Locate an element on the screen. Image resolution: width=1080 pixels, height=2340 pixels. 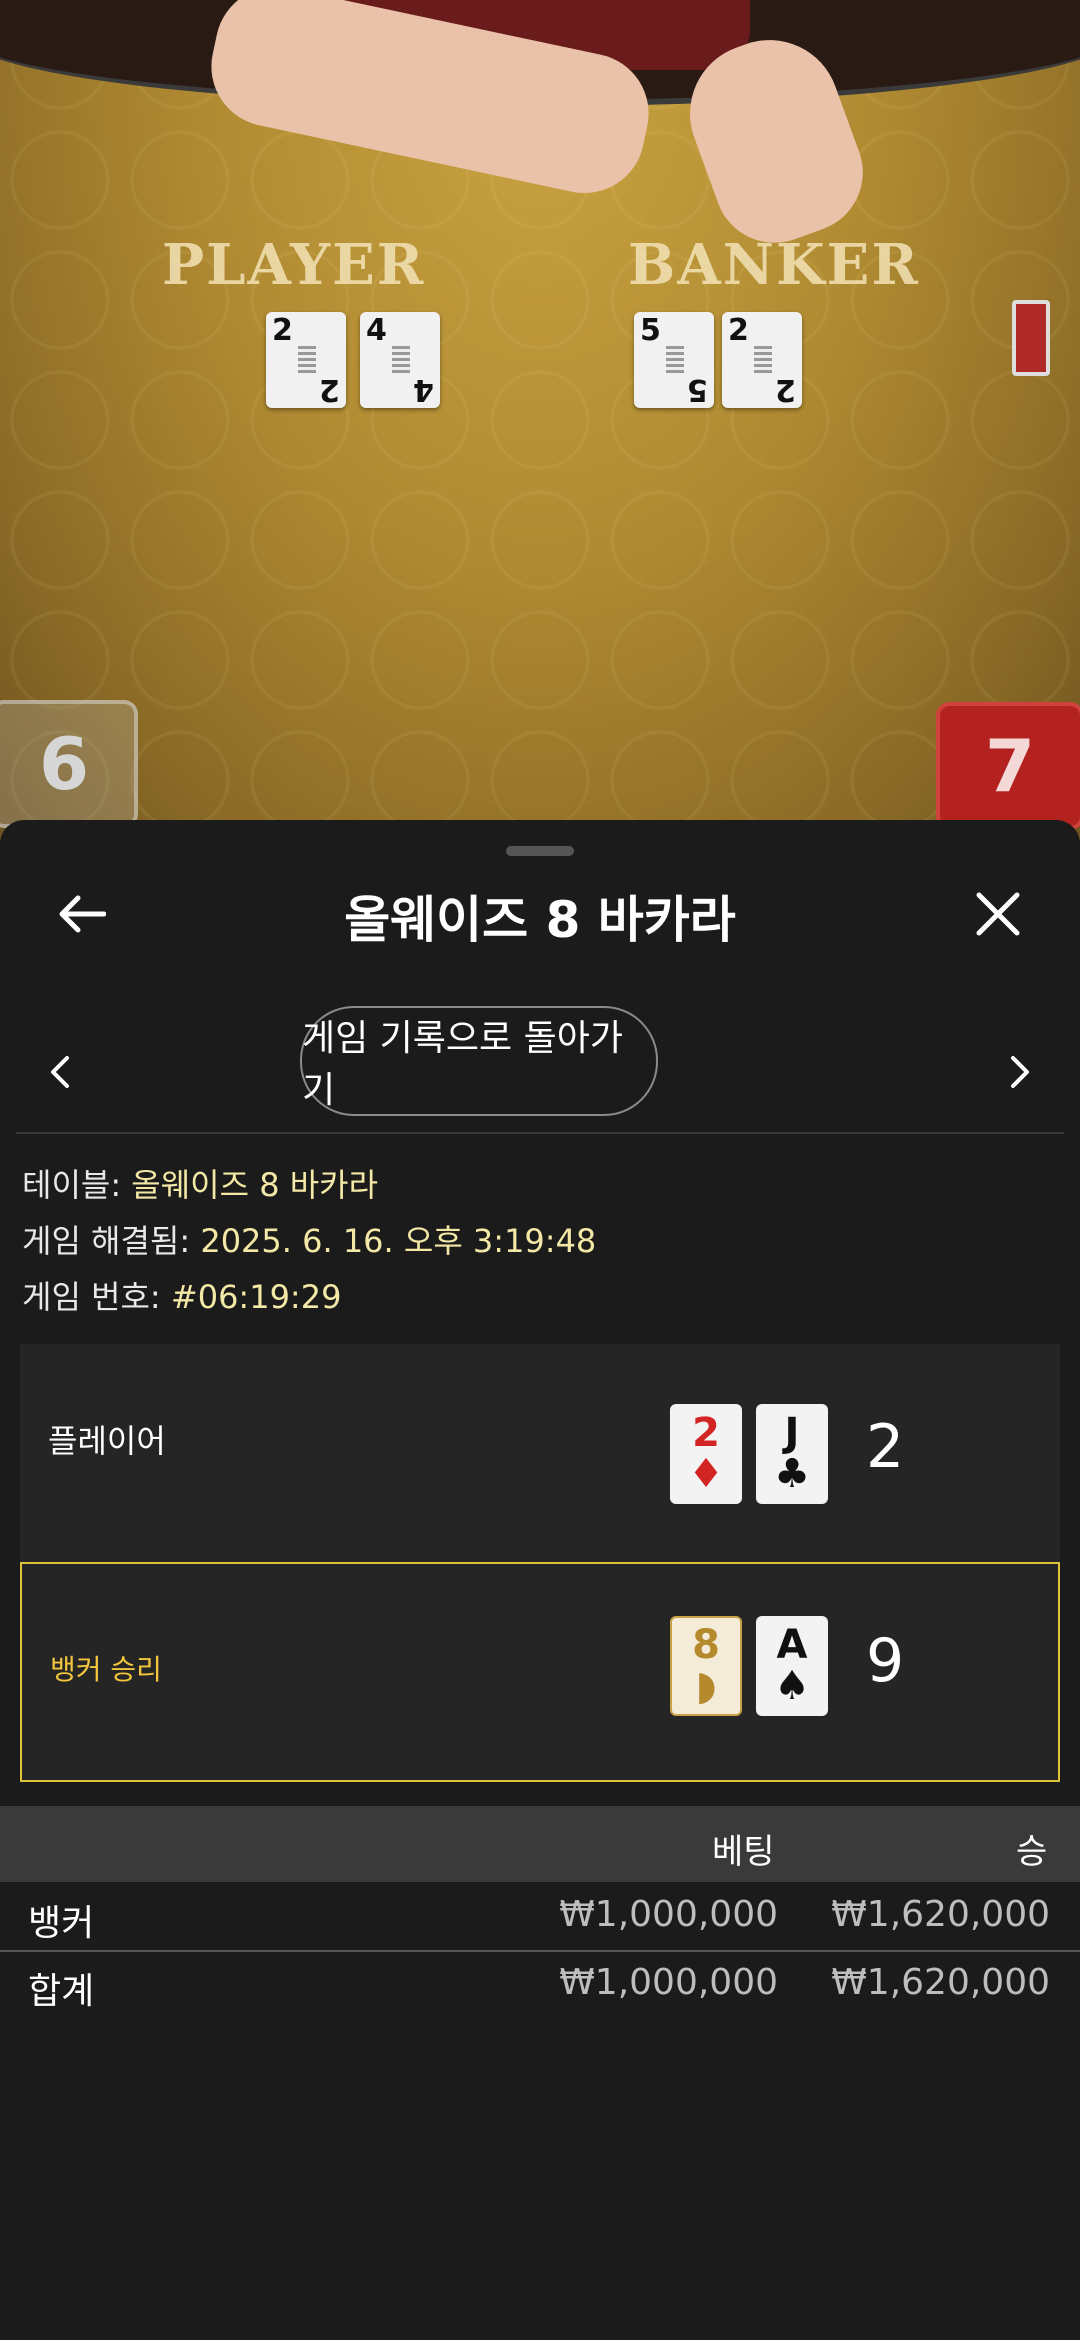
info-table: 테이블: 올웨이즈 8 바카라 is located at coordinates (200, 1183).